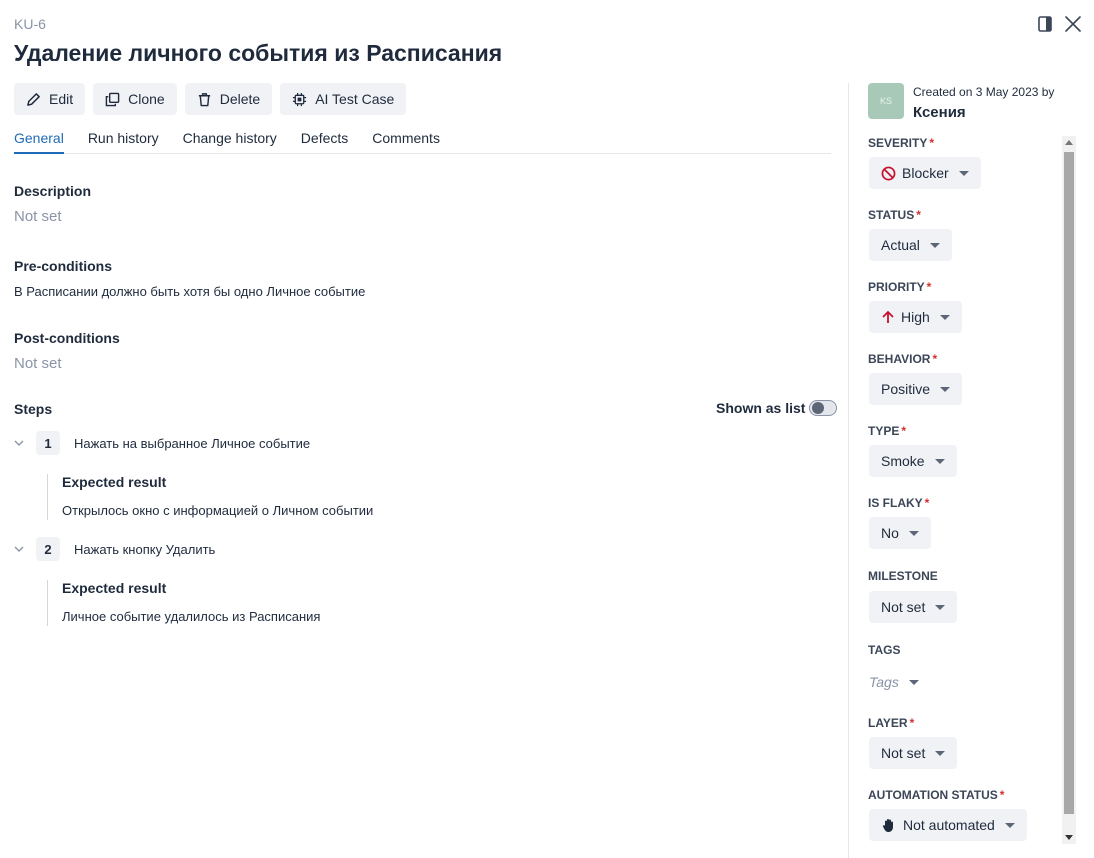 The width and height of the screenshot is (1094, 858). What do you see at coordinates (900, 287) in the screenshot?
I see `priority-label: PRIORITY *` at bounding box center [900, 287].